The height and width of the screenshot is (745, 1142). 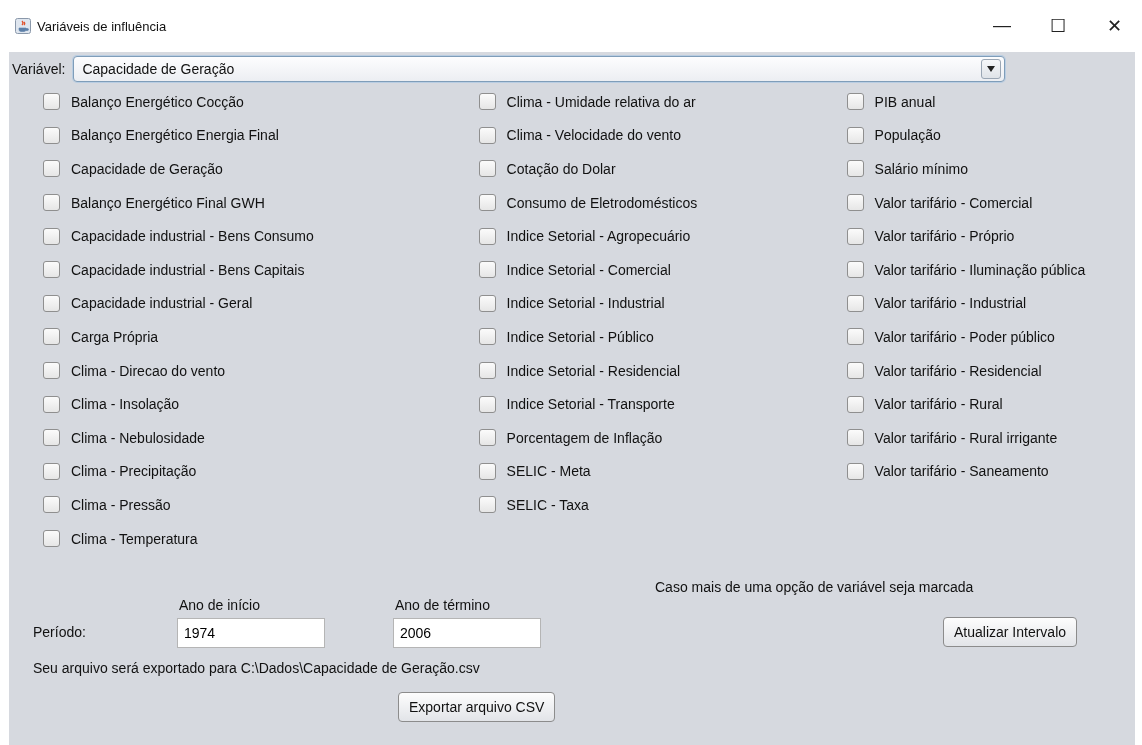 I want to click on note-text: Caso mais de uma opção de variável seja marcada, so click(x=814, y=587).